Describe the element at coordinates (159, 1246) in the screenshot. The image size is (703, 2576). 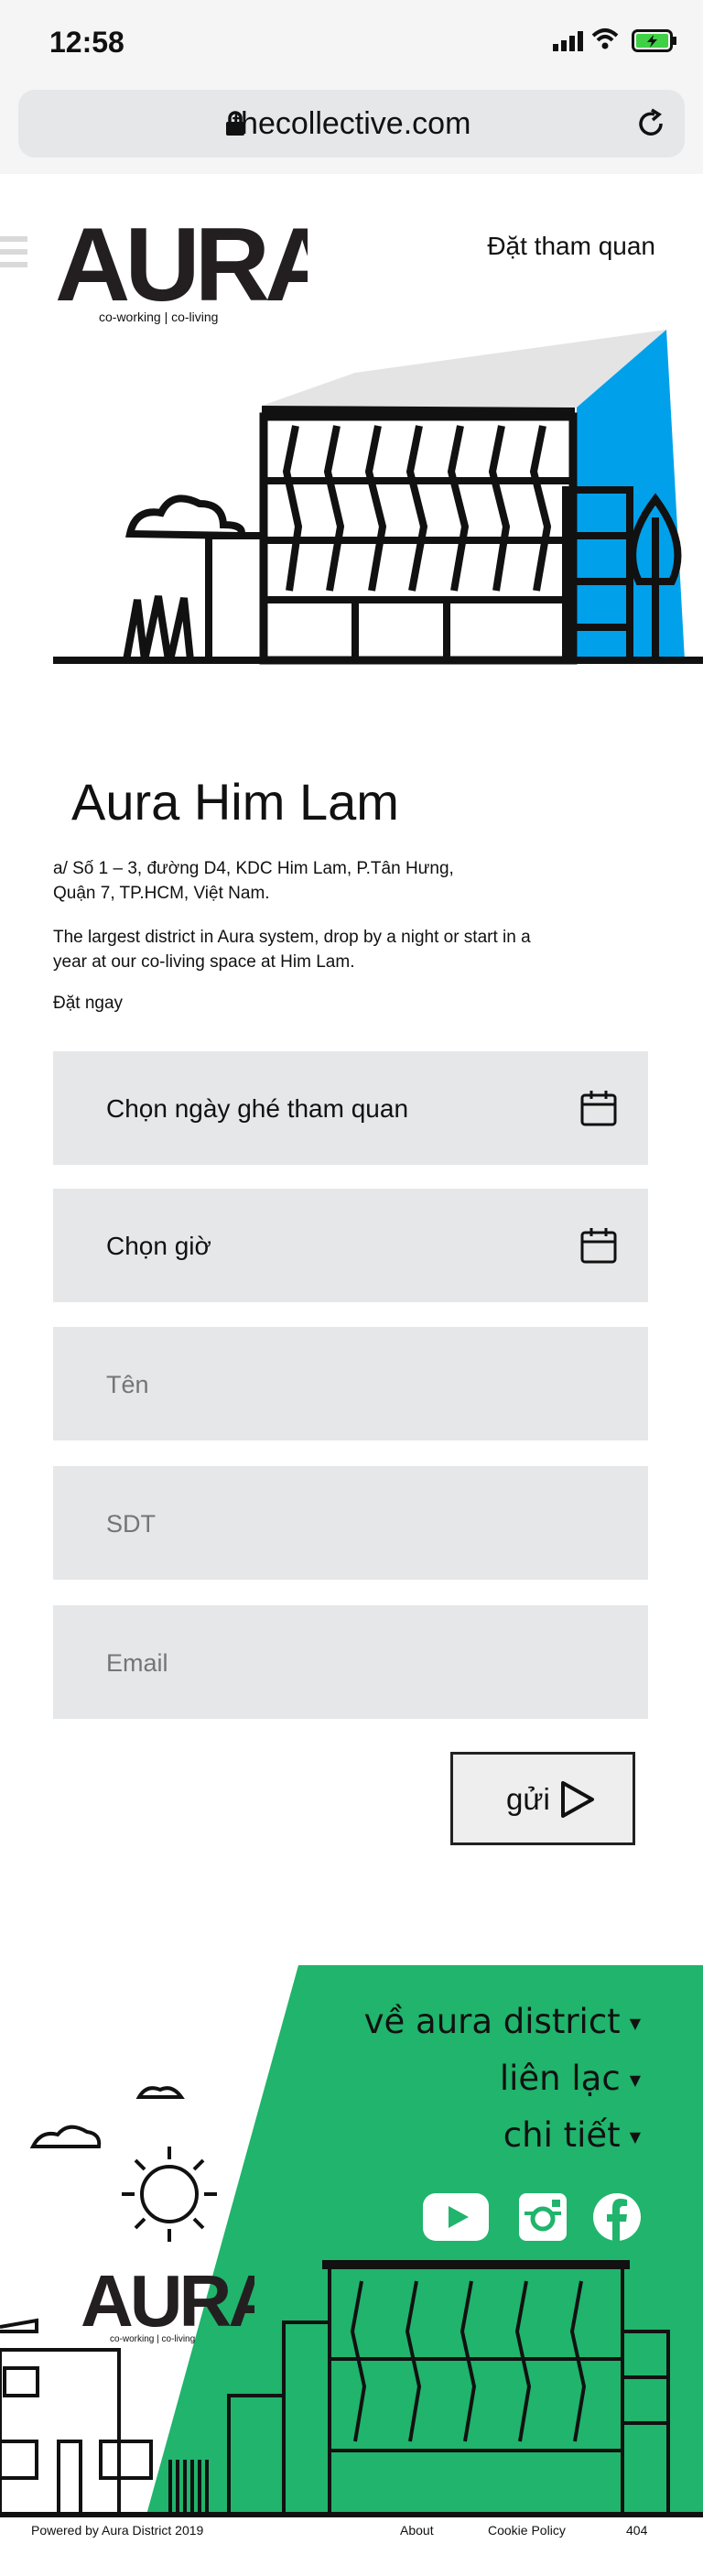
I see `time-picker-label: Chọn giờ` at that location.